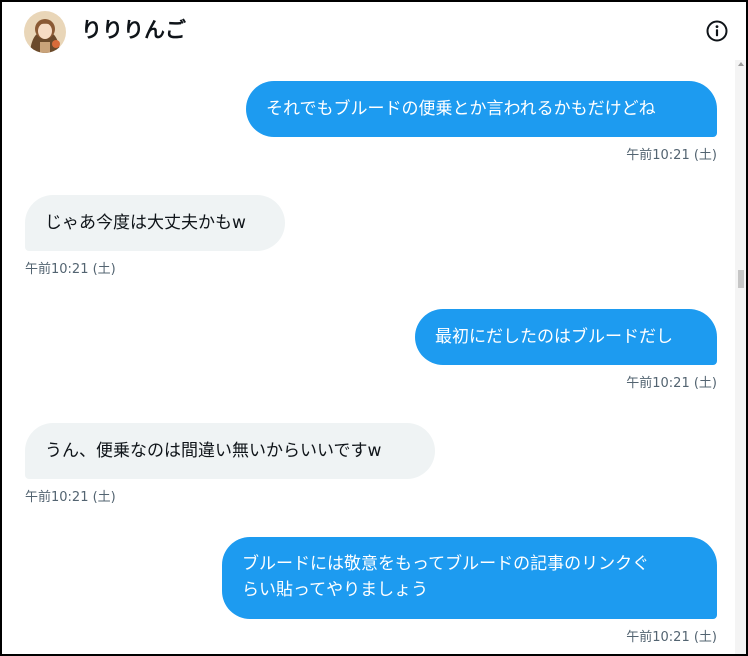 This screenshot has height=656, width=748. I want to click on message-text: うん、便乗なのは間違い無いからいいですw, so click(213, 451).